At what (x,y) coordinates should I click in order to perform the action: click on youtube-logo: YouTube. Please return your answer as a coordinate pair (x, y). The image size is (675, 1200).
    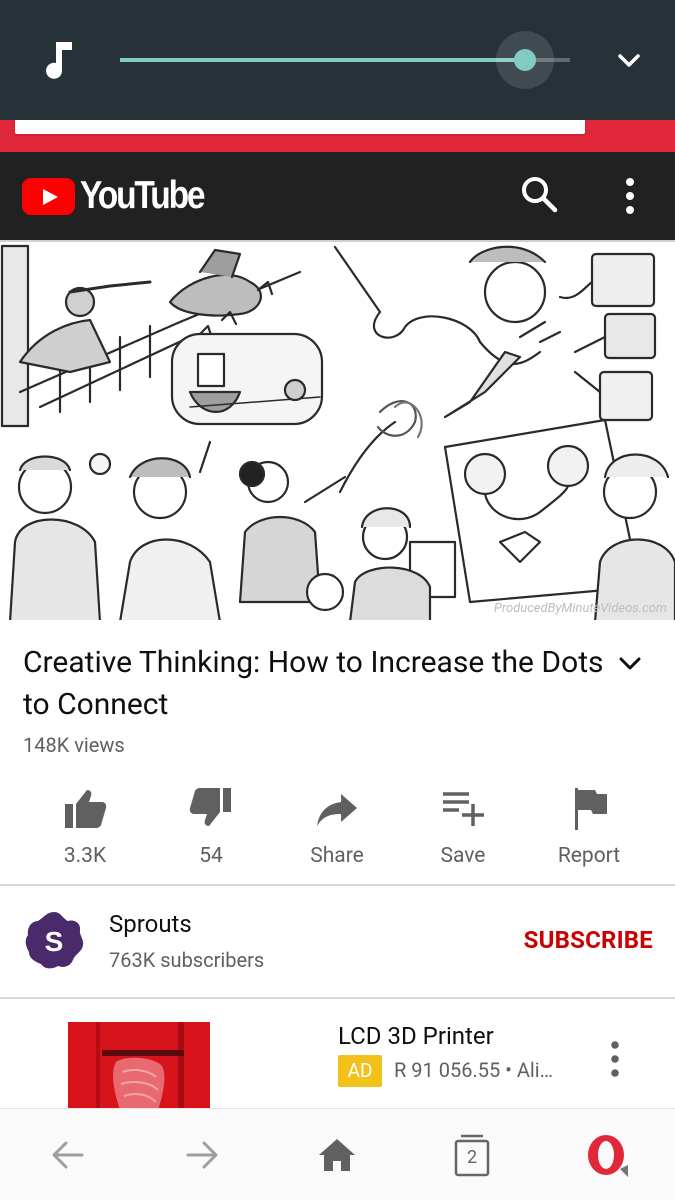
    Looking at the image, I should click on (123, 195).